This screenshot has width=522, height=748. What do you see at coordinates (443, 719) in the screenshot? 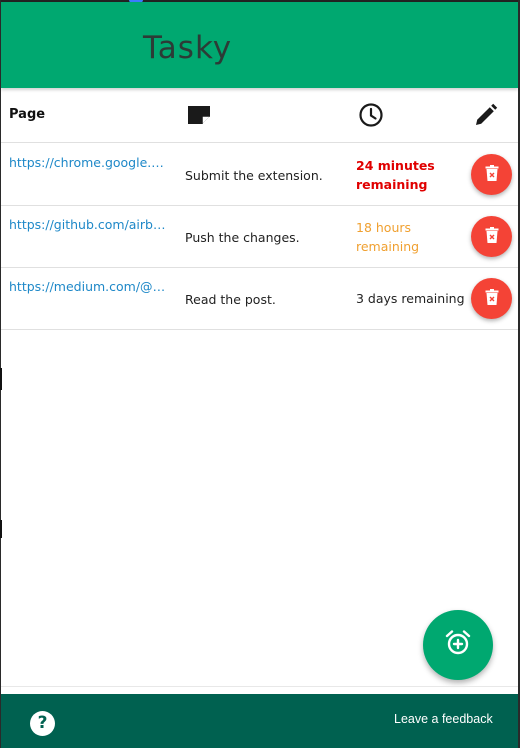
I see `leave-feedback-link: Leave a feedback` at bounding box center [443, 719].